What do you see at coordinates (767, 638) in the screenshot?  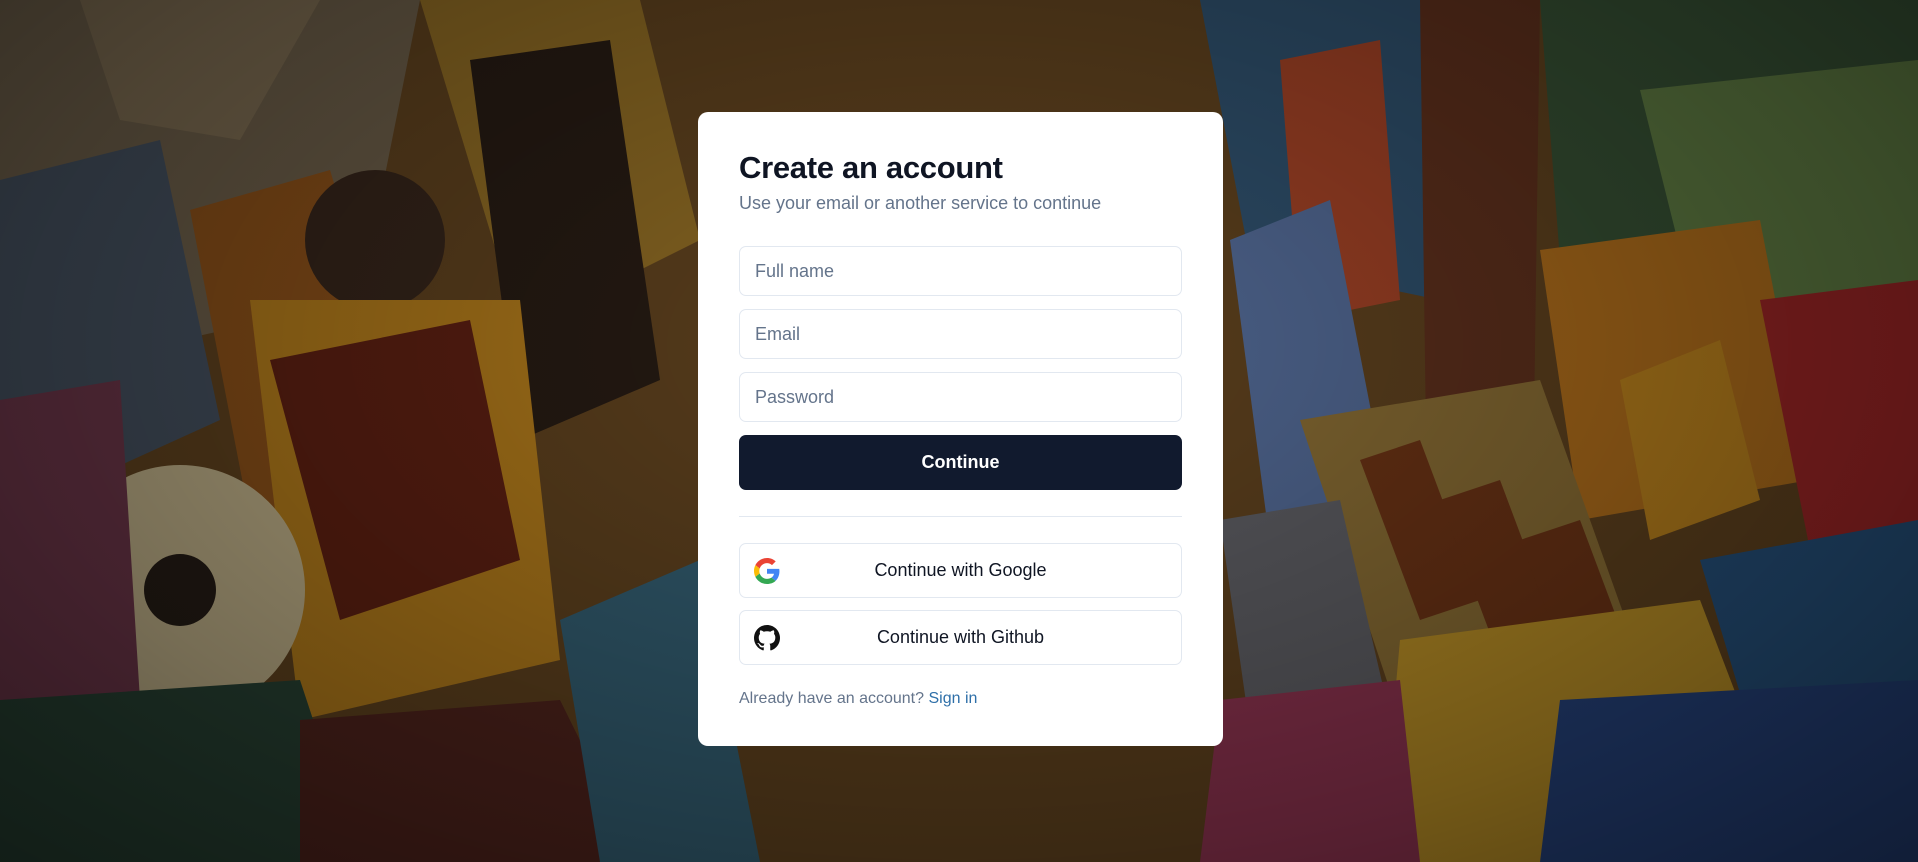 I see `github-icon` at bounding box center [767, 638].